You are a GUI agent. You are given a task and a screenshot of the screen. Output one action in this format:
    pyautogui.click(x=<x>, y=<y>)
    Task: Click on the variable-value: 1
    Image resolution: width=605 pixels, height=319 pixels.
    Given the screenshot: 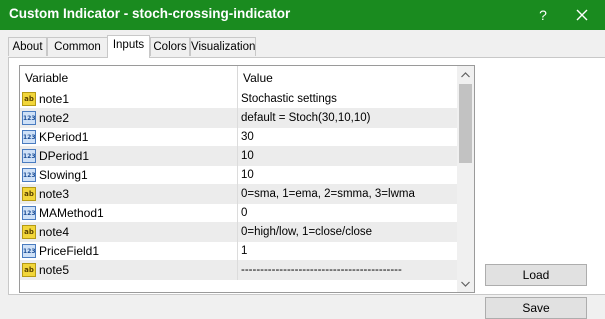 What is the action you would take?
    pyautogui.click(x=244, y=251)
    